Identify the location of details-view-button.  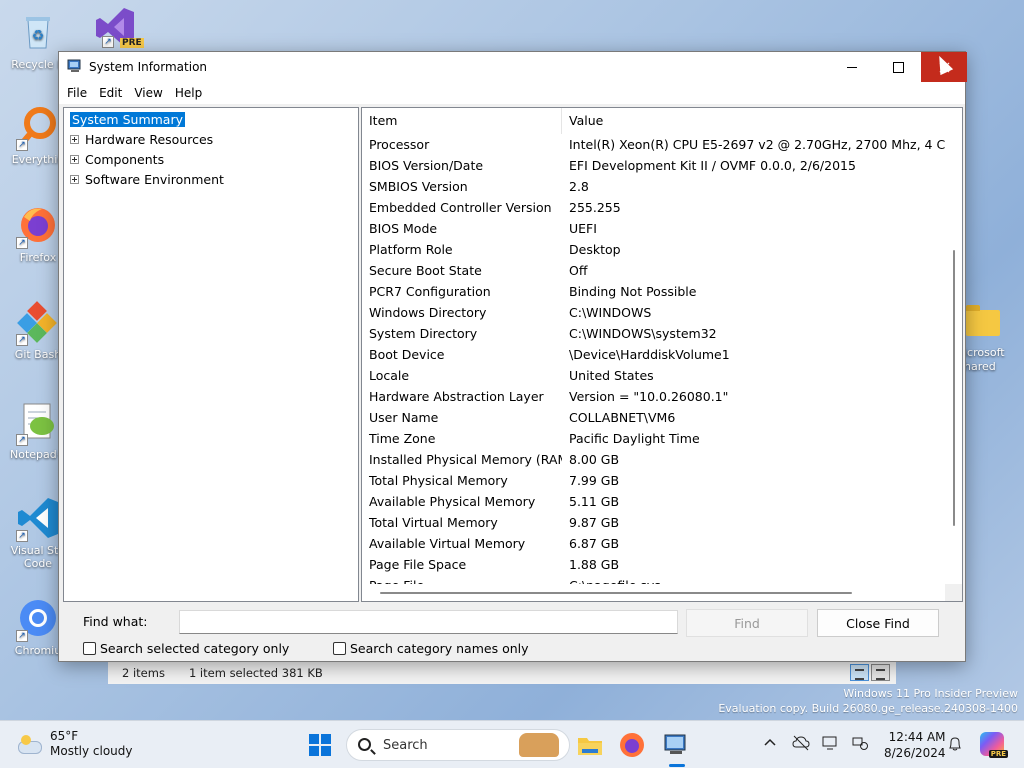
(859, 672).